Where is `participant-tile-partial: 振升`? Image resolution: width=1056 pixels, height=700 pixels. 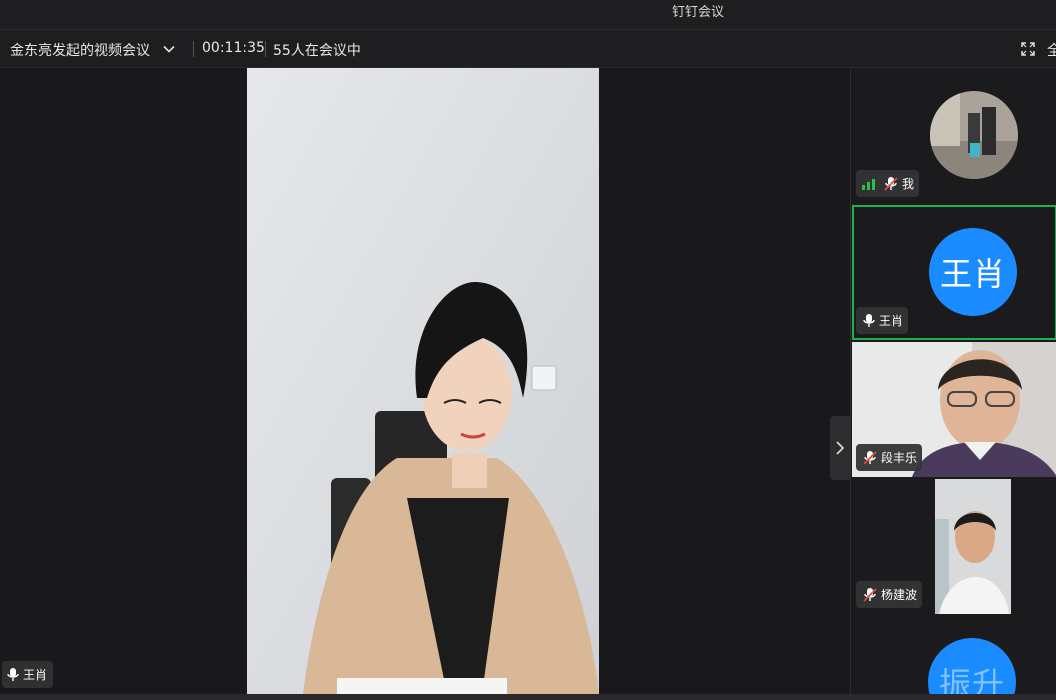
participant-tile-partial: 振升 is located at coordinates (954, 658).